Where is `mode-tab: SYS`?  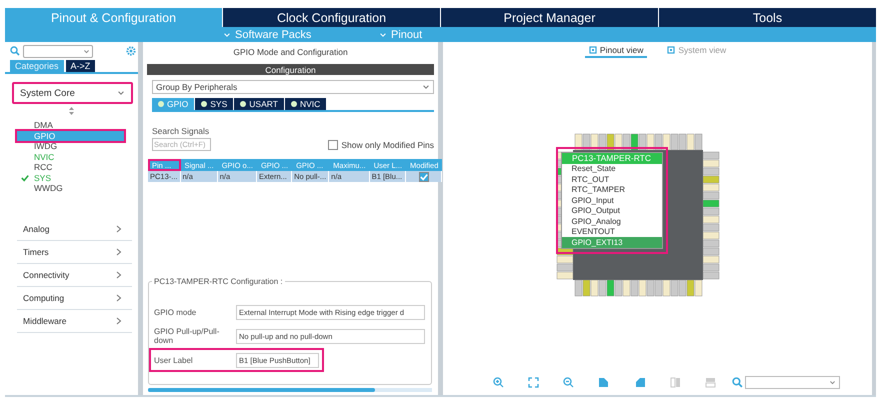 mode-tab: SYS is located at coordinates (214, 104).